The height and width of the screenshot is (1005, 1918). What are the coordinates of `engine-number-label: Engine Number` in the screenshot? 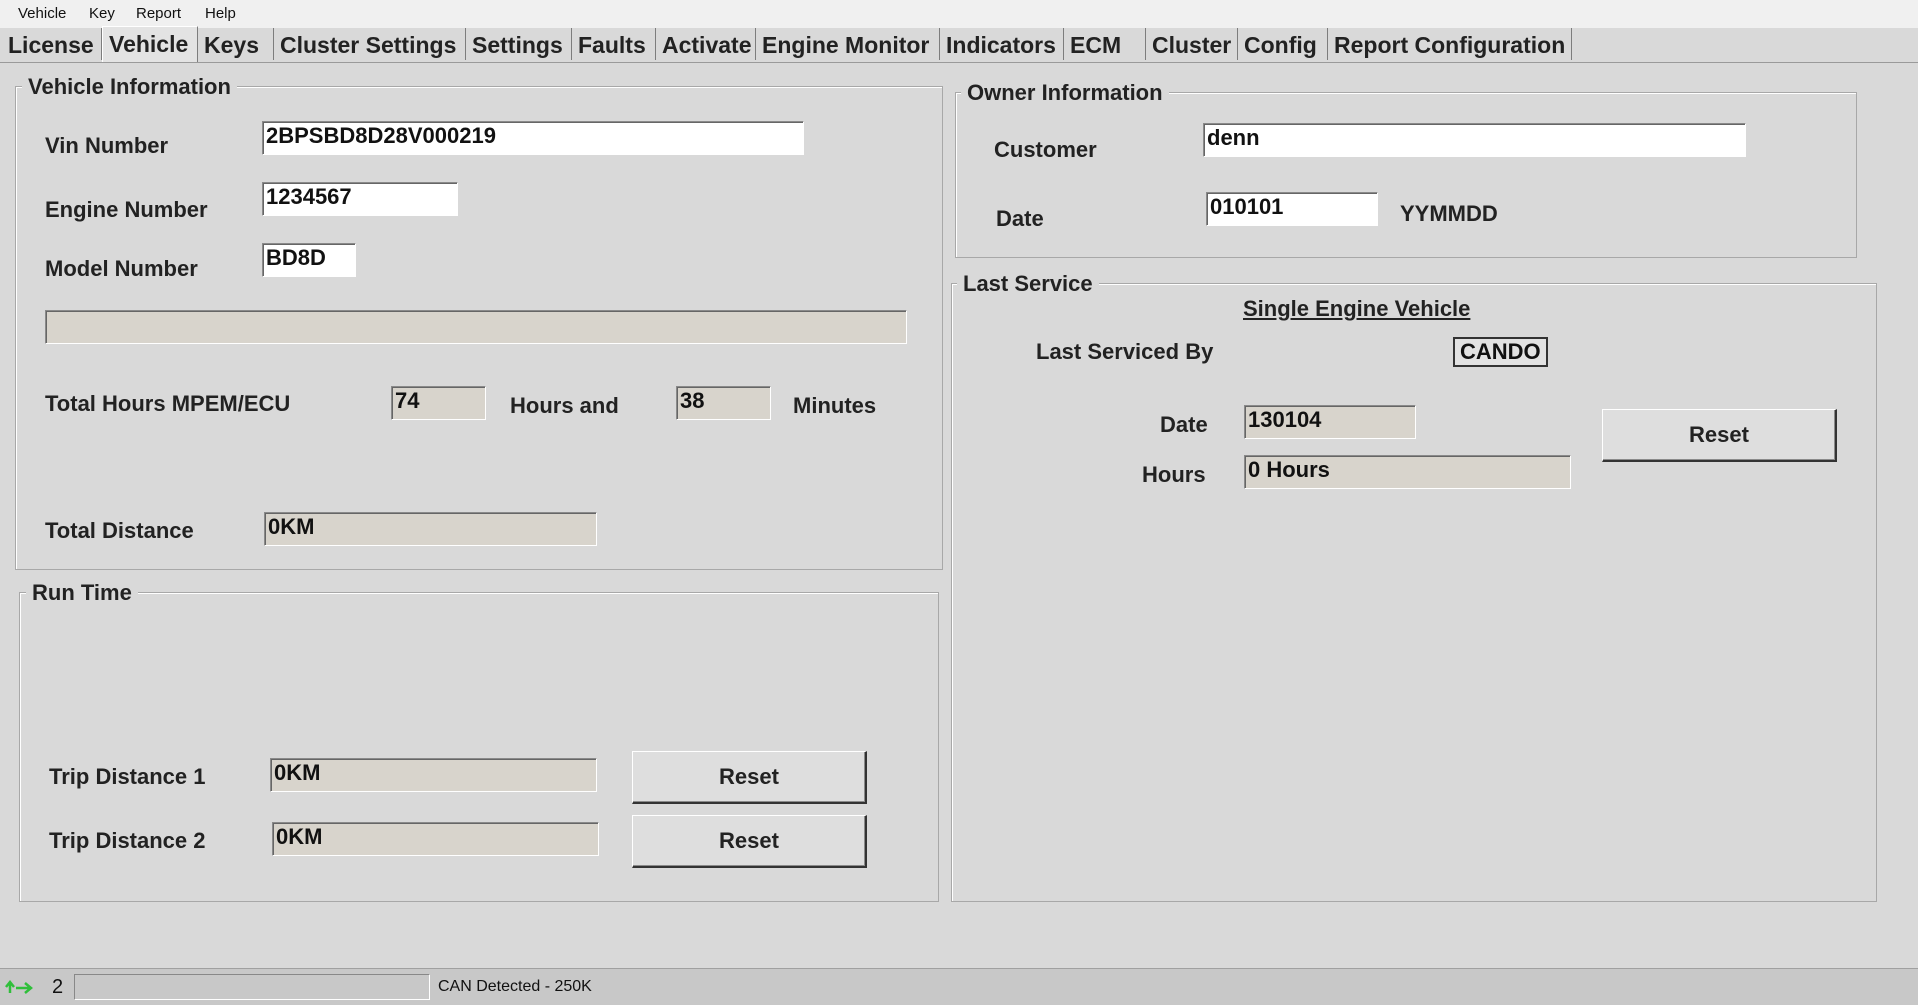 It's located at (126, 209).